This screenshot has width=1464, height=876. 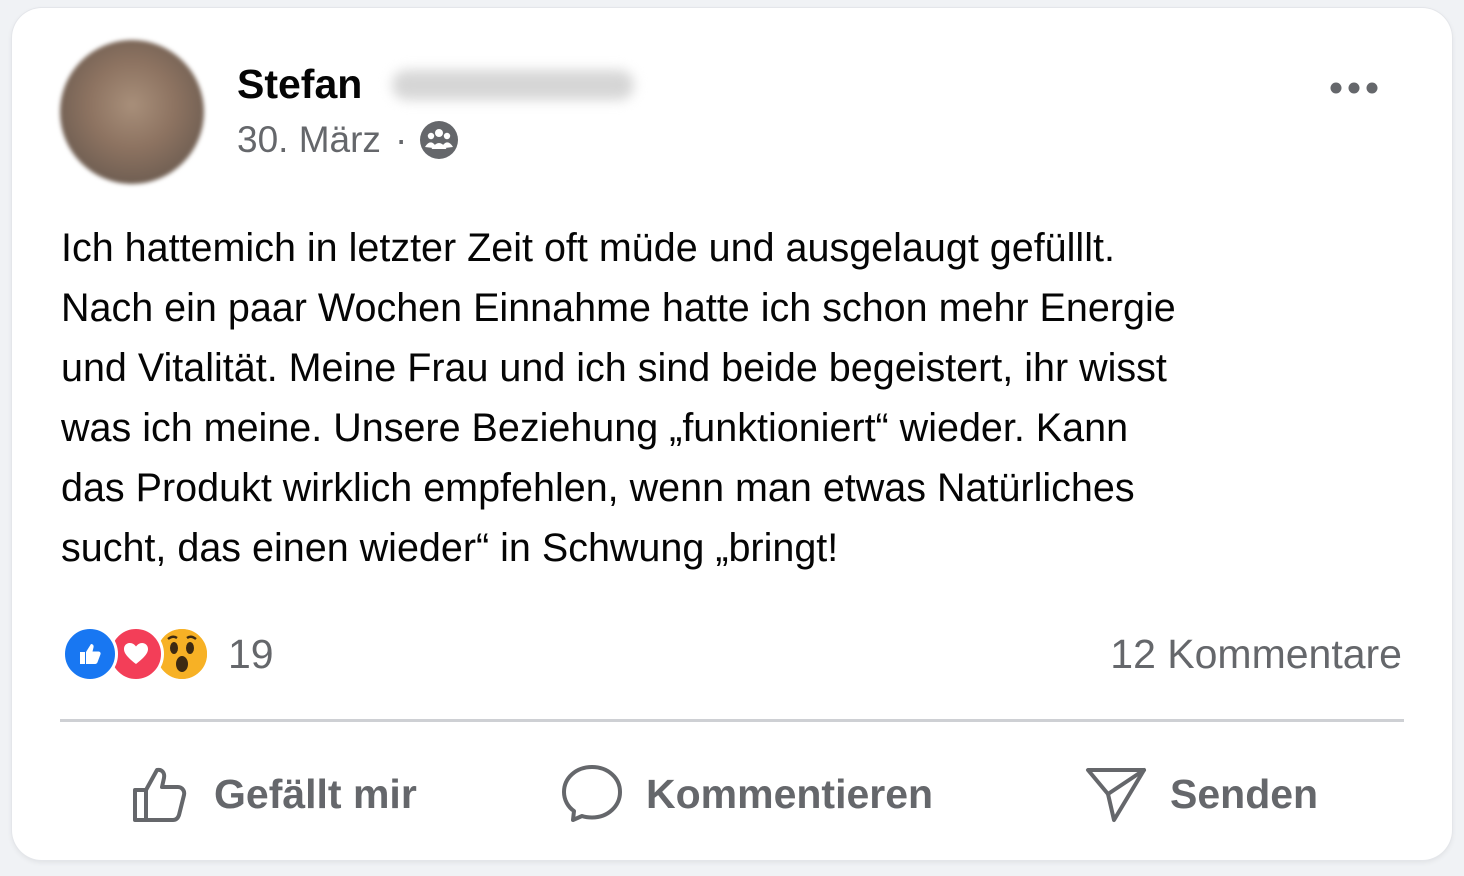 I want to click on reaction-count: 19, so click(x=251, y=654).